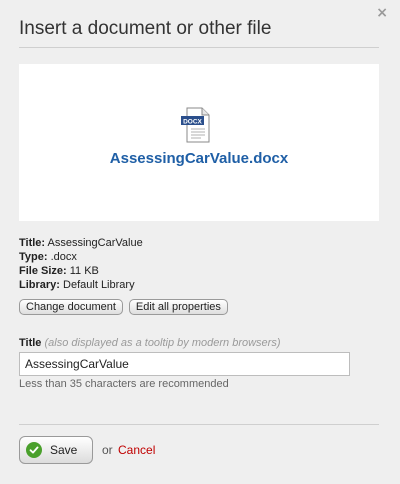  I want to click on file-name-link: AssessingCarValue.docx, so click(199, 158).